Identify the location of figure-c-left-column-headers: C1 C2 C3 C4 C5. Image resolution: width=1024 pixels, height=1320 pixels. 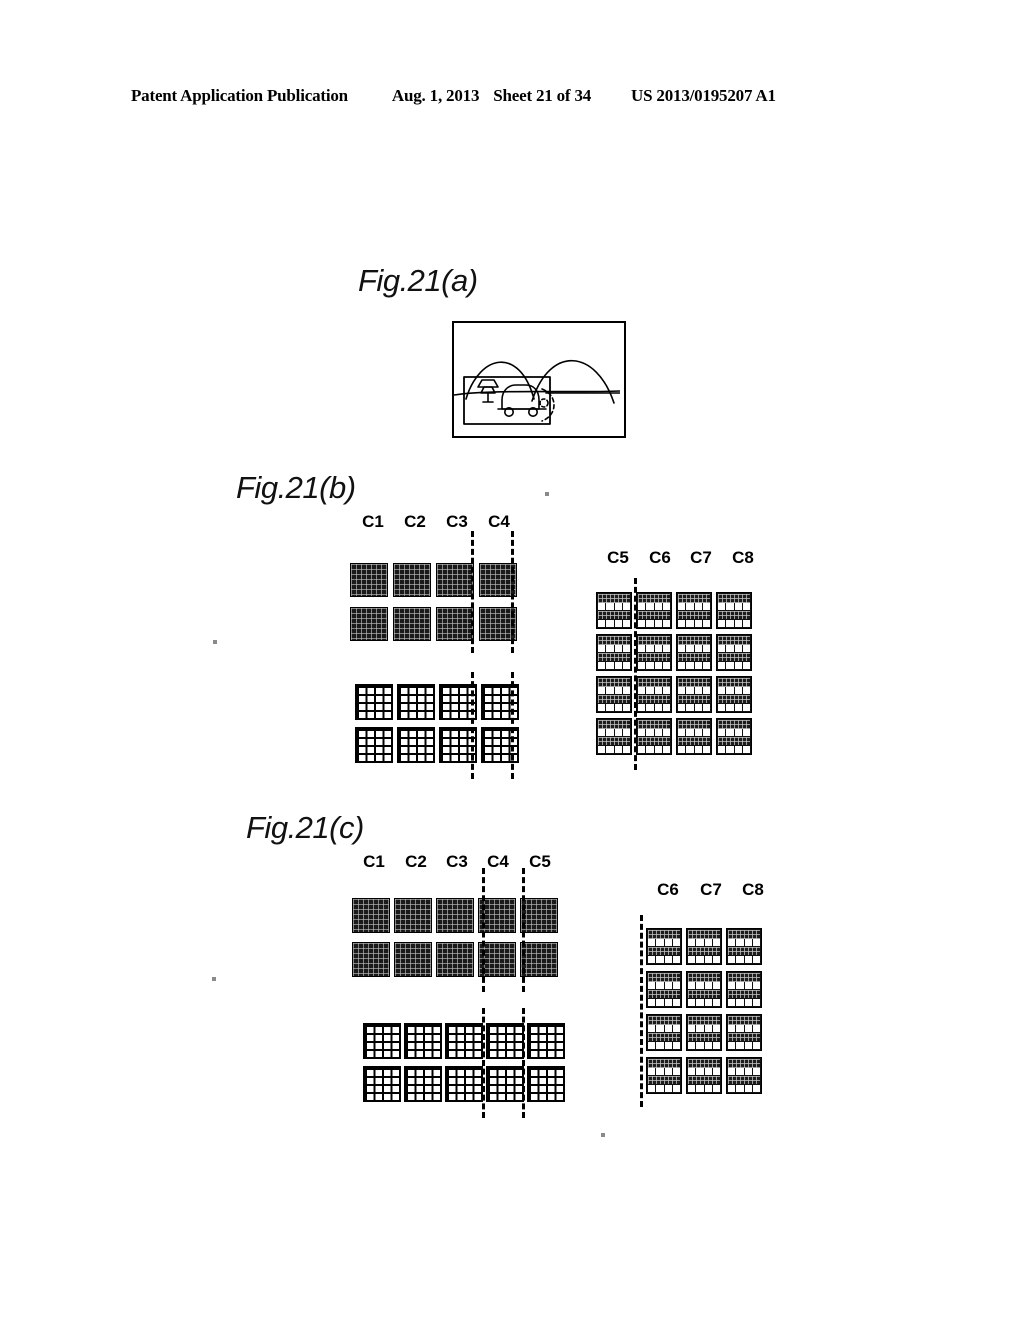
(458, 862).